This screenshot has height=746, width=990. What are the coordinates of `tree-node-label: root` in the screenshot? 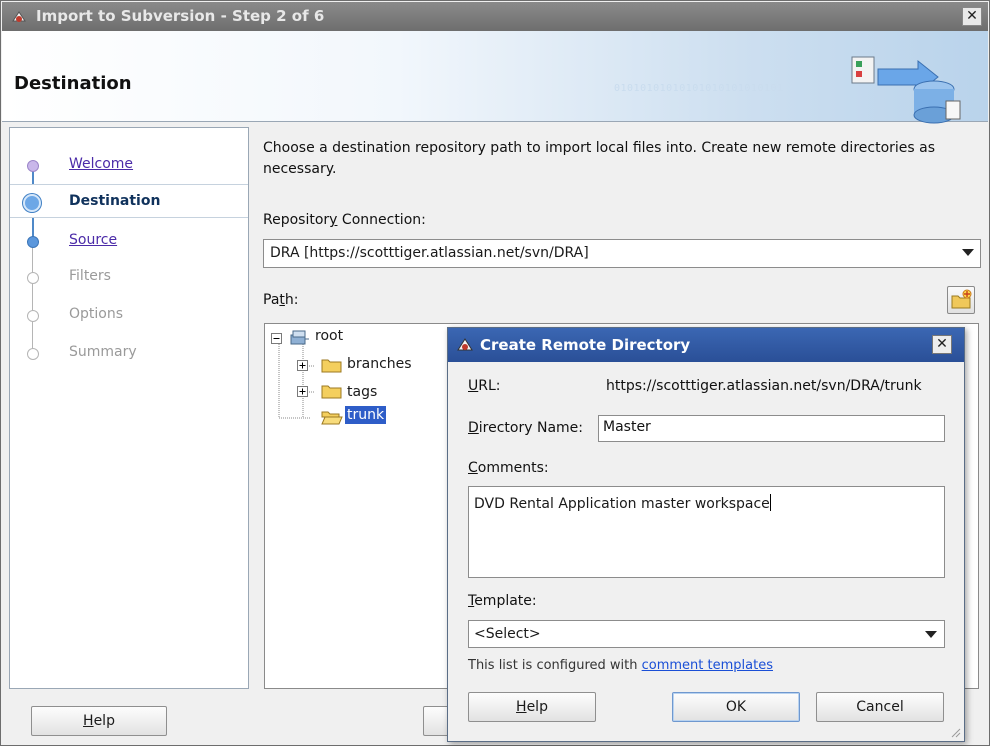 It's located at (329, 336).